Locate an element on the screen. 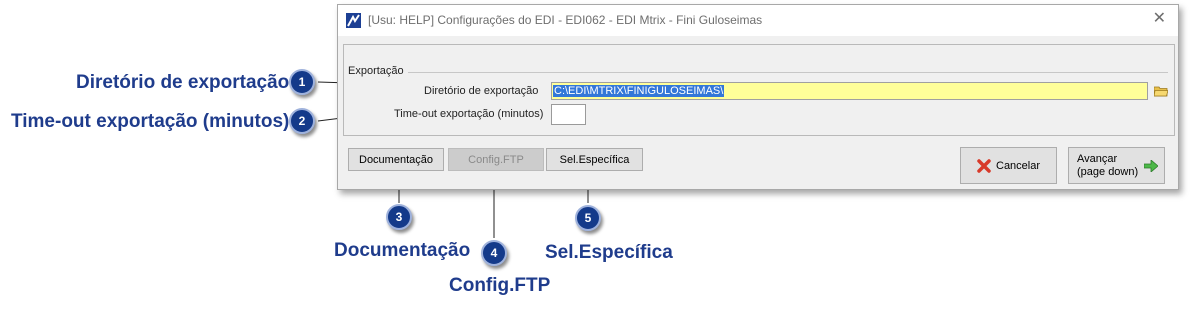 This screenshot has width=1199, height=314. callout-label-3: Documentação is located at coordinates (402, 250).